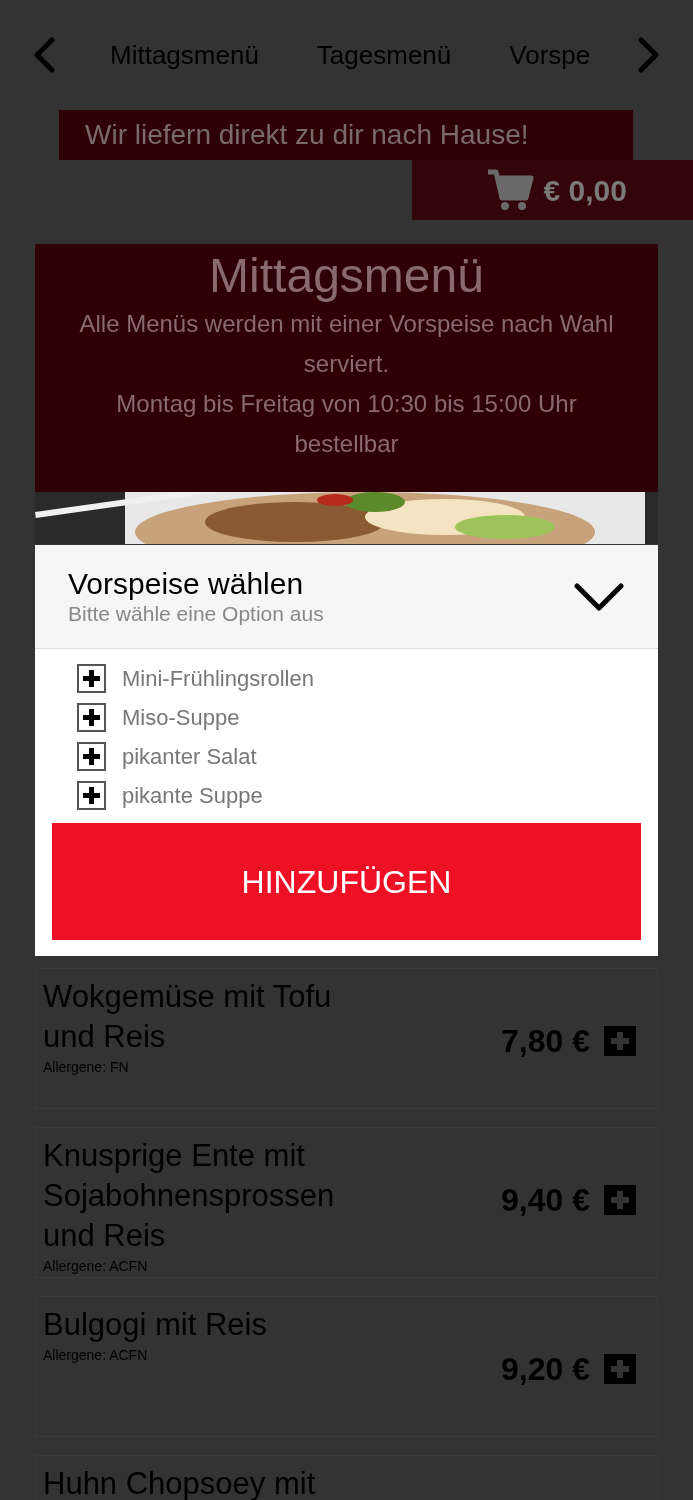 The height and width of the screenshot is (1500, 693). Describe the element at coordinates (196, 613) in the screenshot. I see `dialog-subtitle: Bitte wähle eine Option aus` at that location.